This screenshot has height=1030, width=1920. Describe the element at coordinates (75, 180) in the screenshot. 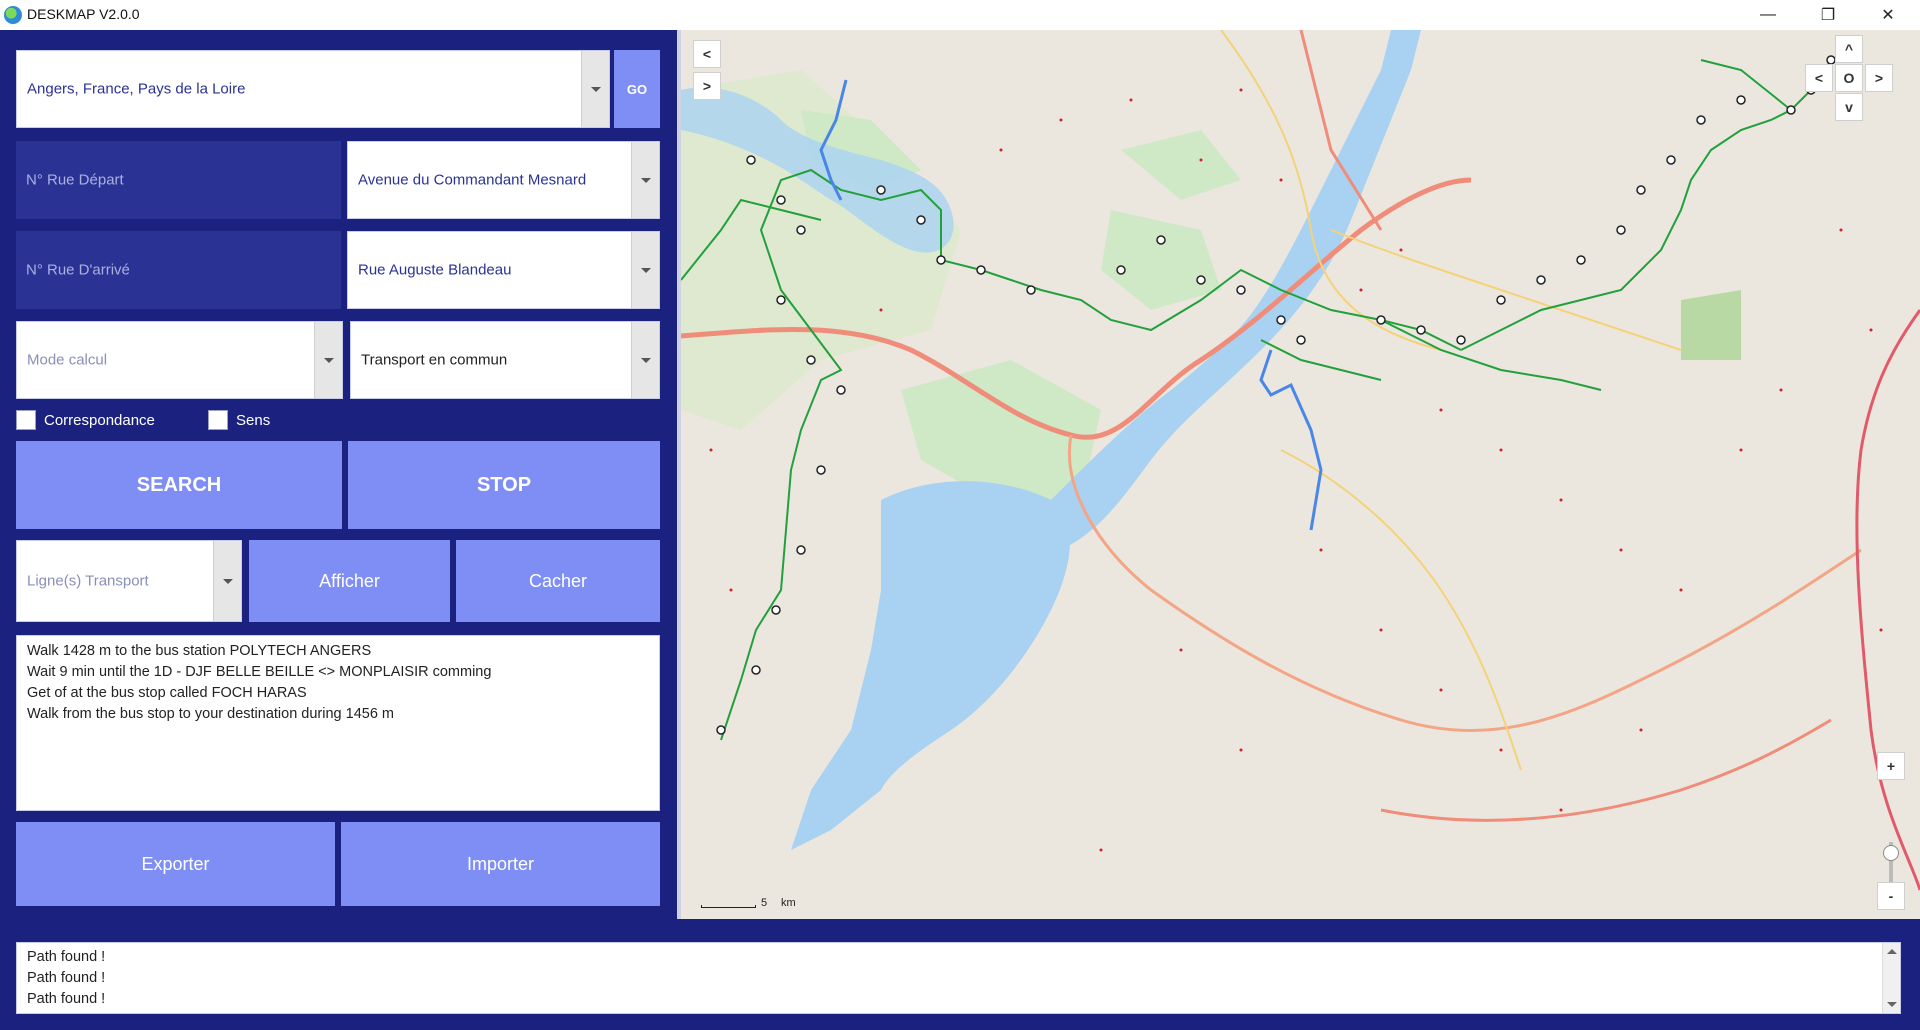

I see `start-number-placeholder: N° Rue Départ` at that location.